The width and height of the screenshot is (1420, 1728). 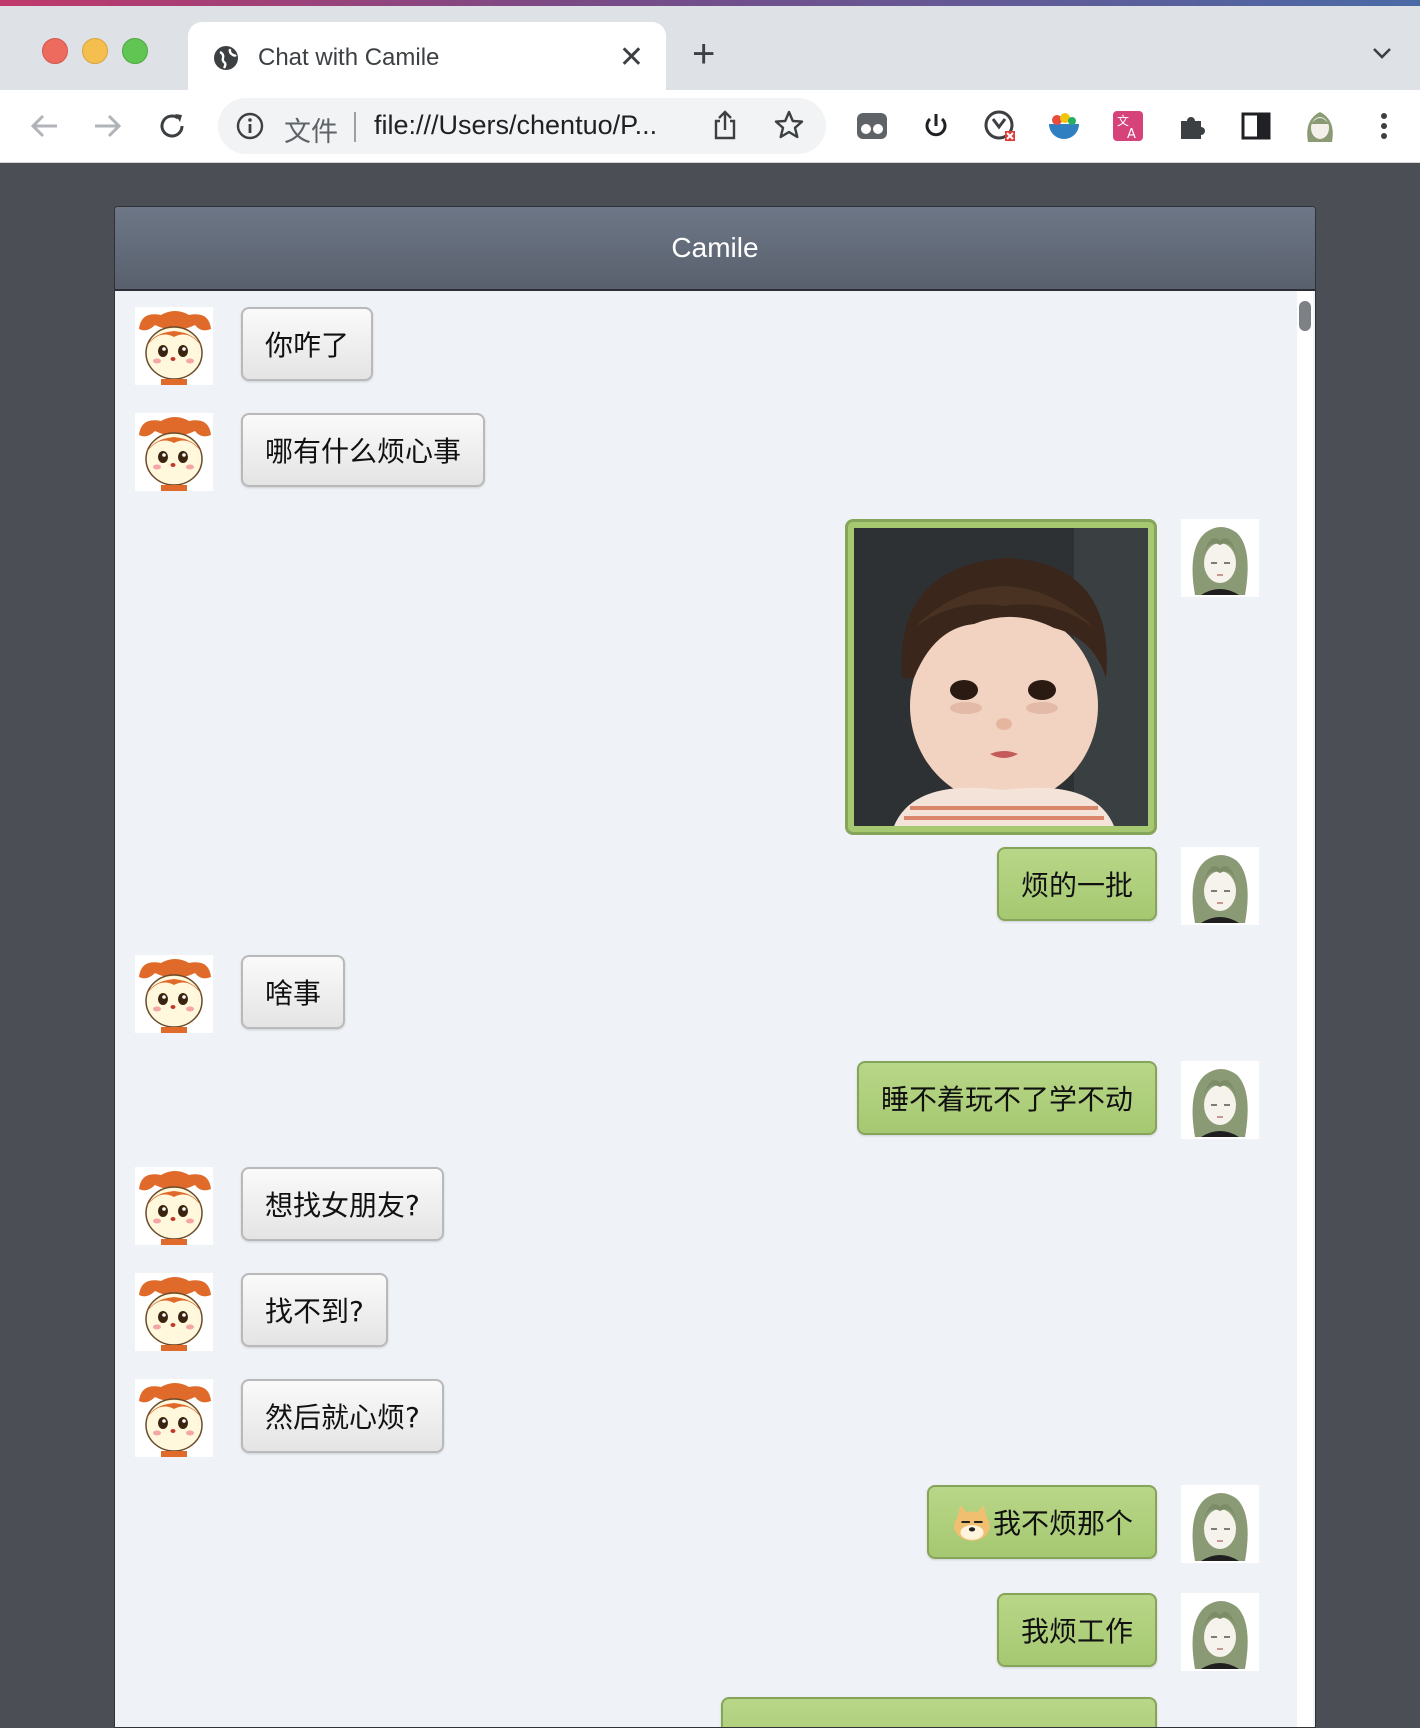 I want to click on bookmark-star-icon, so click(x=789, y=125).